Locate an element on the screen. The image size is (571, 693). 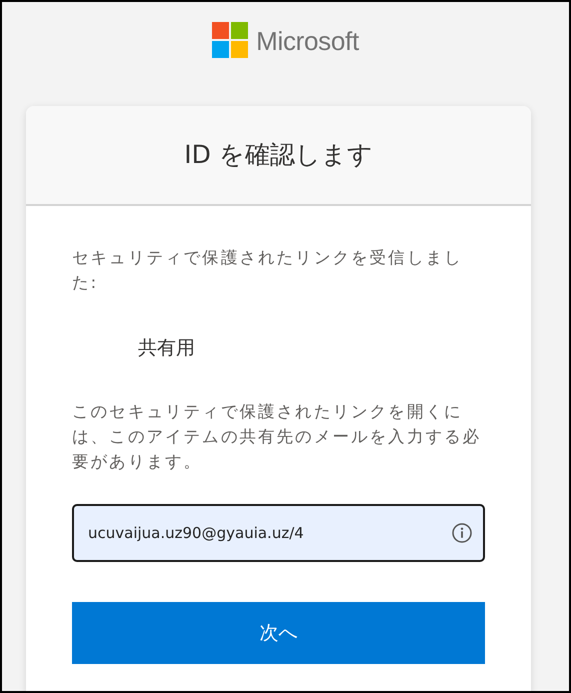
info-icon is located at coordinates (462, 533).